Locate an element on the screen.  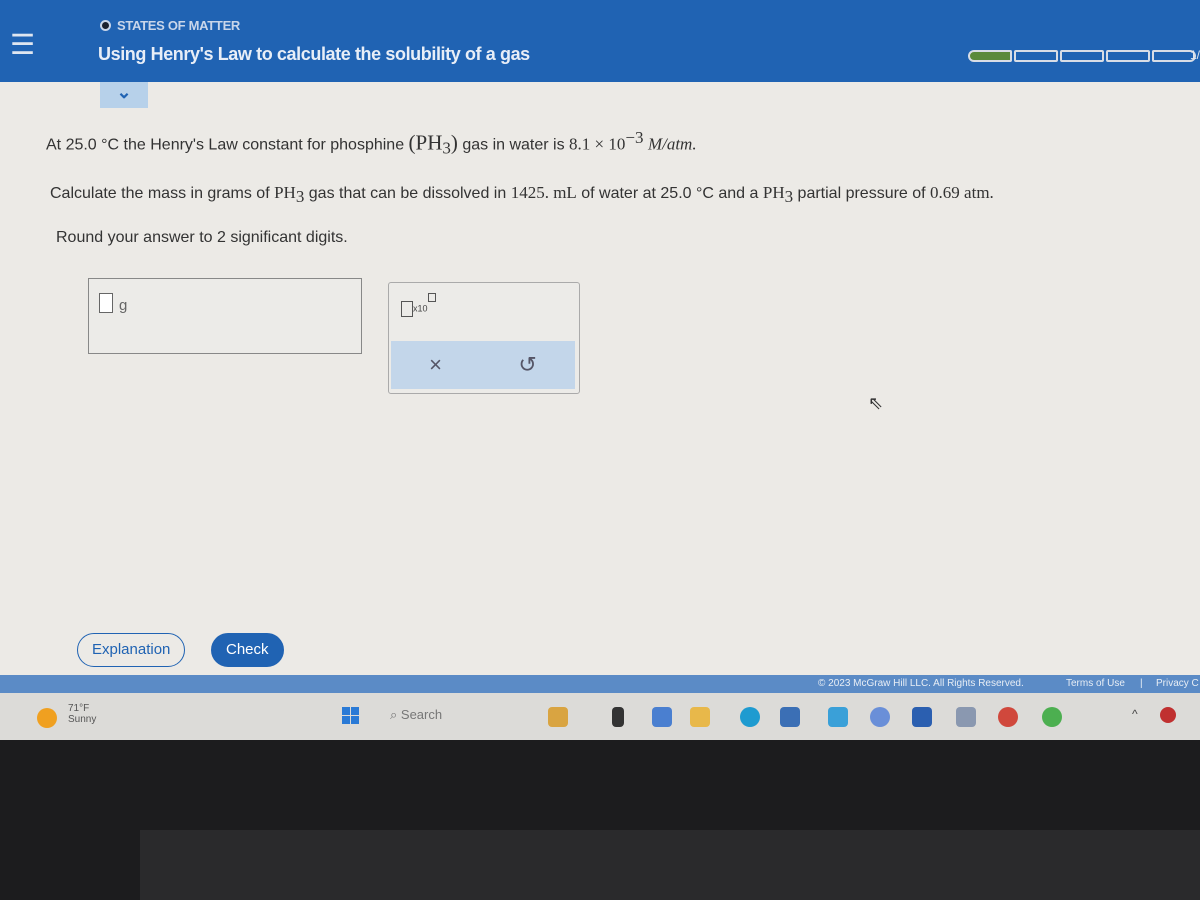
x10-label: x10 is located at coordinates (420, 308).